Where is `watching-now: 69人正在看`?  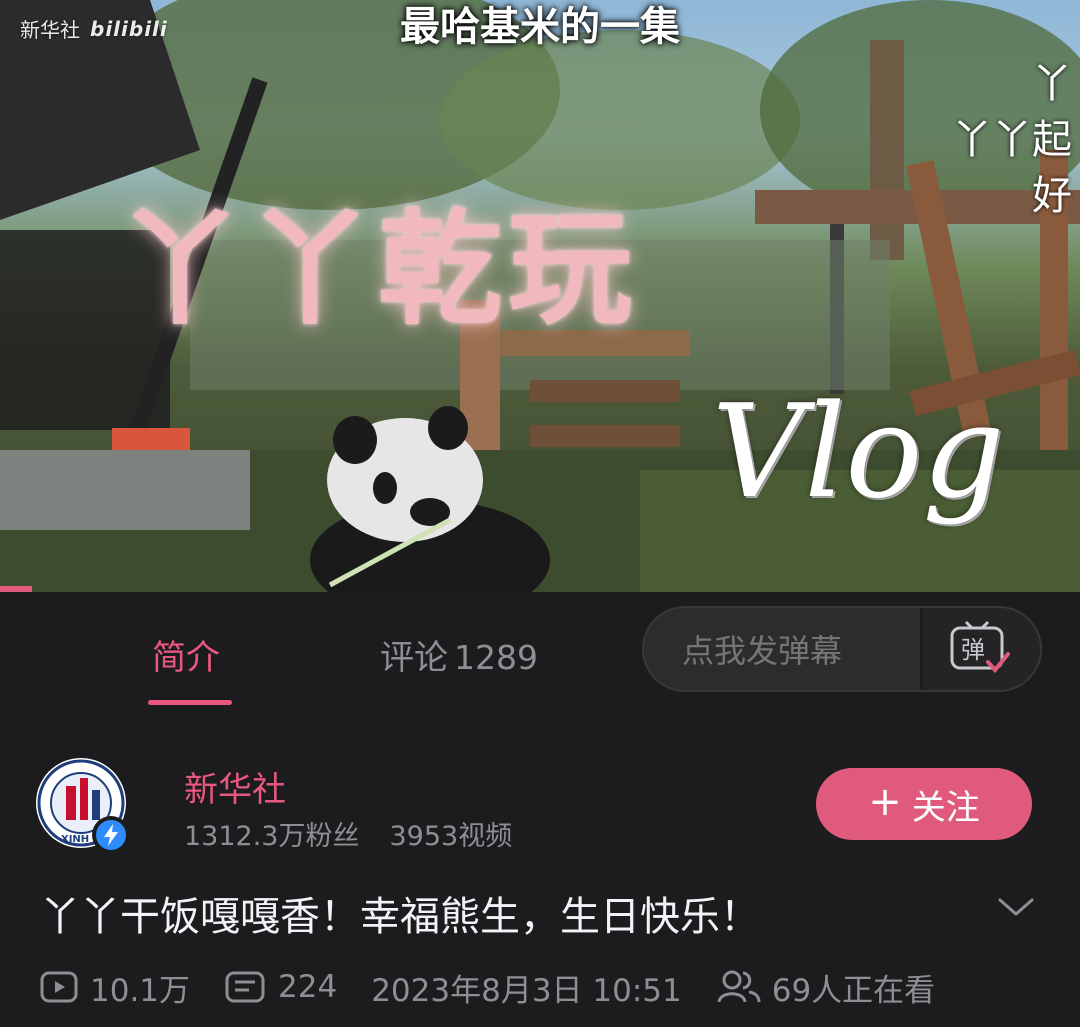
watching-now: 69人正在看 is located at coordinates (825, 987).